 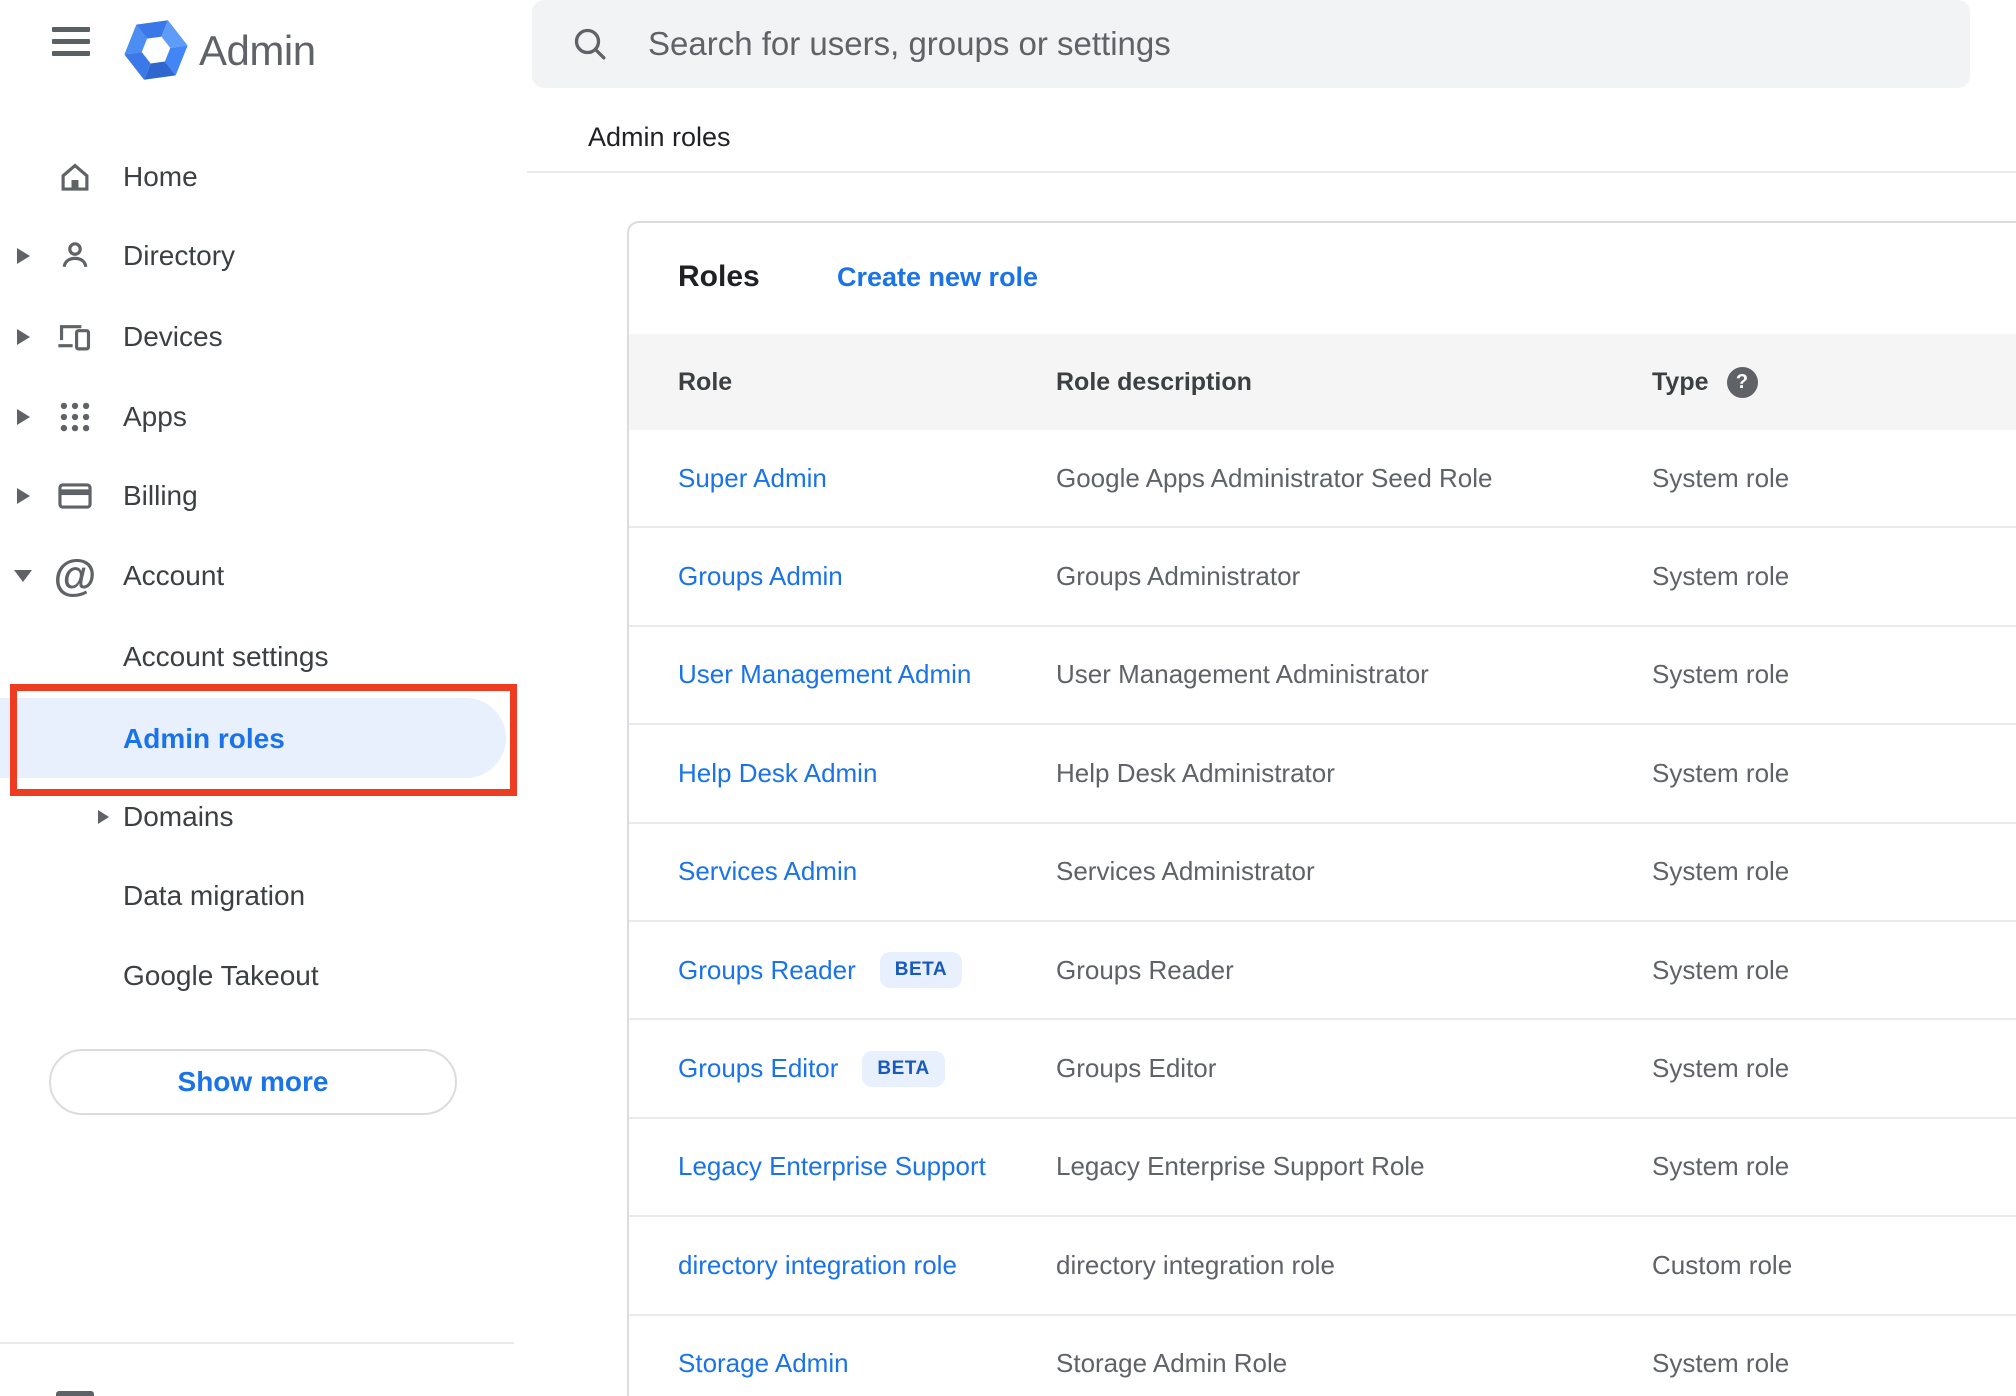 I want to click on role-link: Help Desk Admin, so click(x=777, y=773).